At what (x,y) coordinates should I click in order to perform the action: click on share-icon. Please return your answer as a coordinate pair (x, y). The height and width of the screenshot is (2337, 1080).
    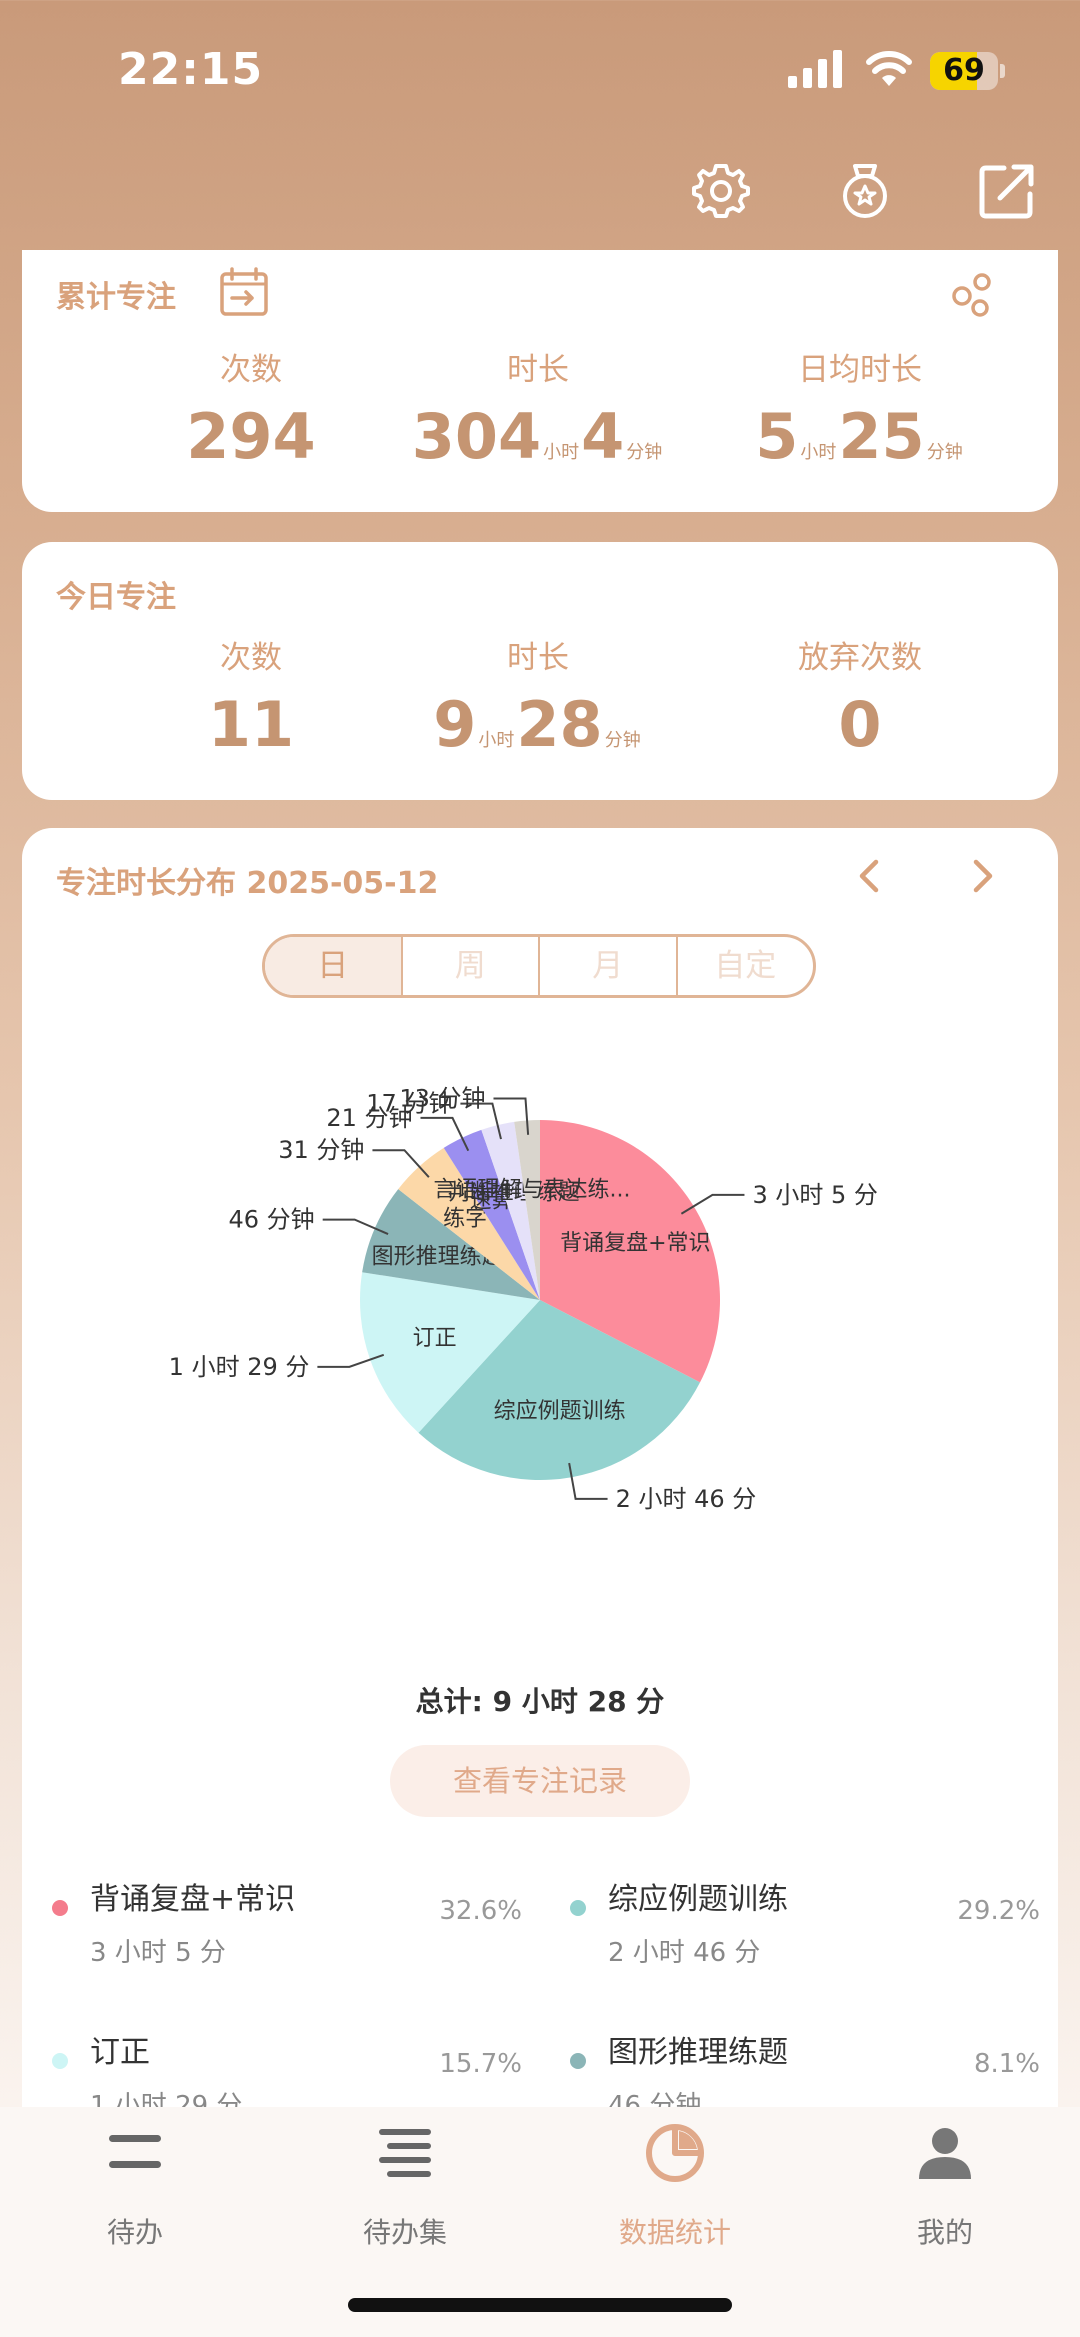
    Looking at the image, I should click on (1007, 191).